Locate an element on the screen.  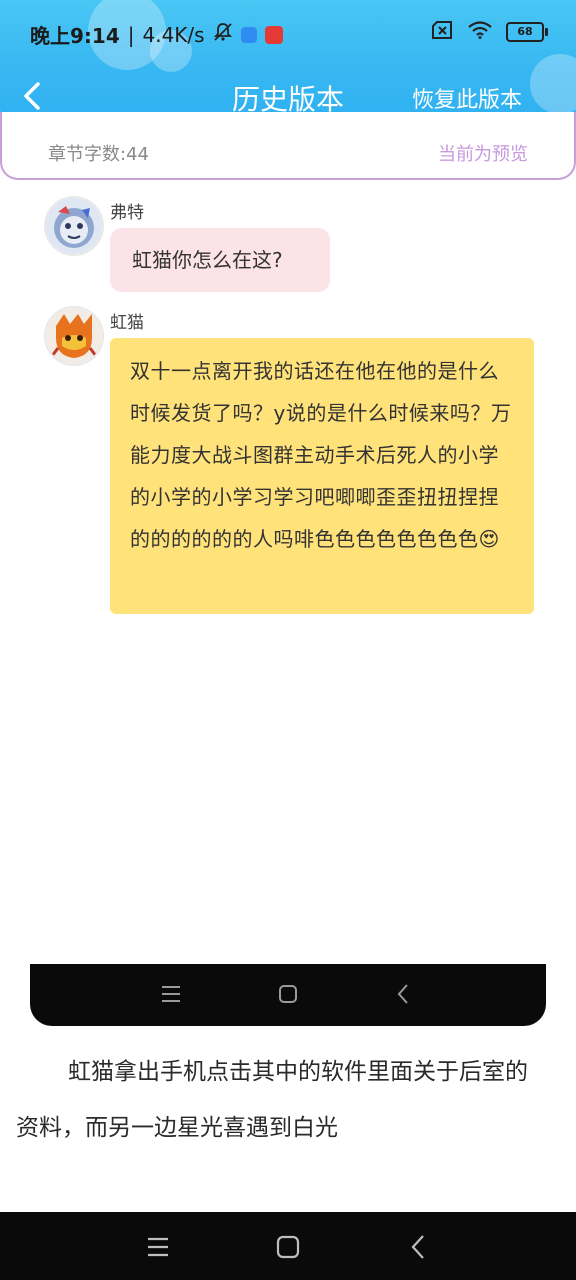
story-paragraph: 虹猫拿出手机点击其中的软件里面关于后室的资料，而另一边星光喜遇到白光 is located at coordinates (272, 1100).